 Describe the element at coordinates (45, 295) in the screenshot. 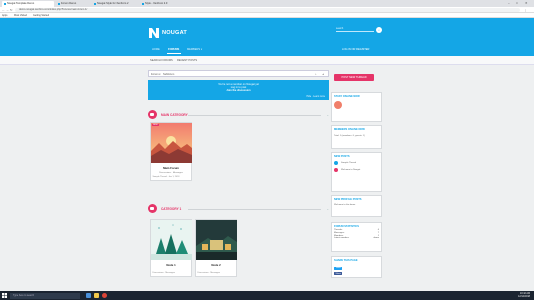

I see `taskbar-search-input: Type here to search` at that location.